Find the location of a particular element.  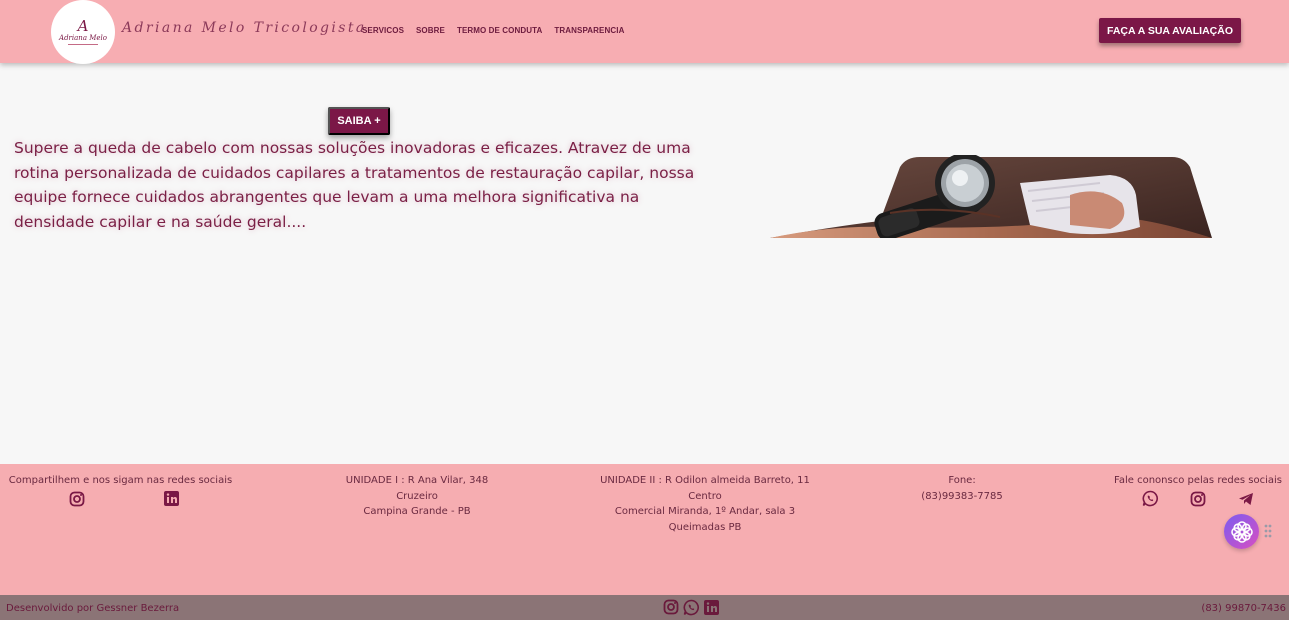

logo-name: Adriana Melo is located at coordinates (83, 38).